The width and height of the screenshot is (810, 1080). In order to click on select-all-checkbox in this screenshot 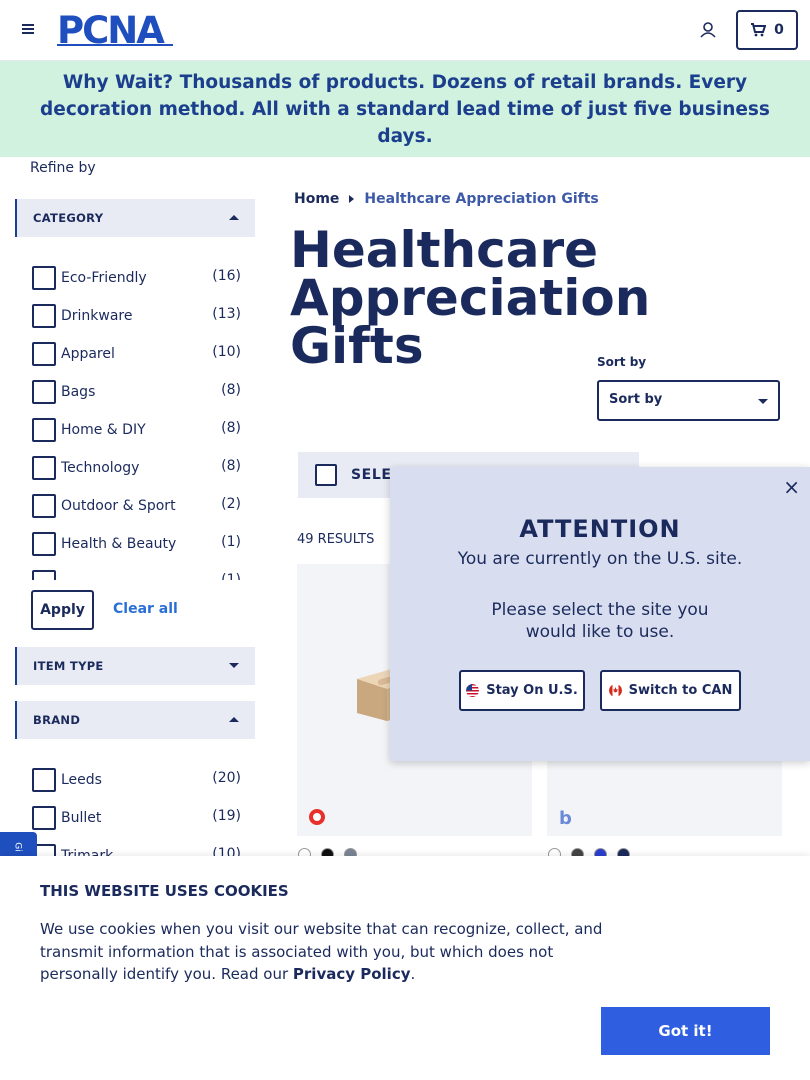, I will do `click(326, 475)`.